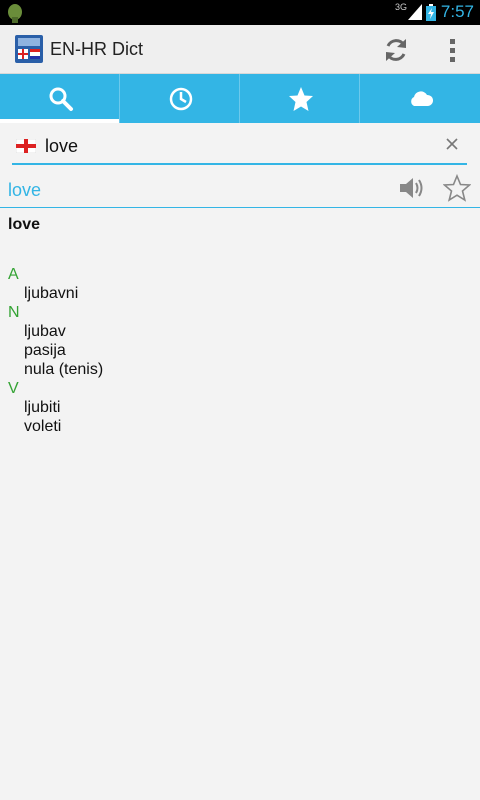  I want to click on search-icon, so click(61, 99).